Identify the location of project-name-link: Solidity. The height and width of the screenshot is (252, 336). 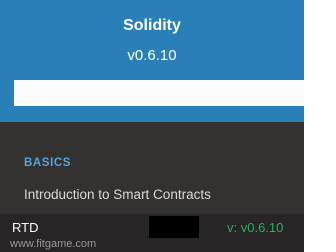
(152, 26).